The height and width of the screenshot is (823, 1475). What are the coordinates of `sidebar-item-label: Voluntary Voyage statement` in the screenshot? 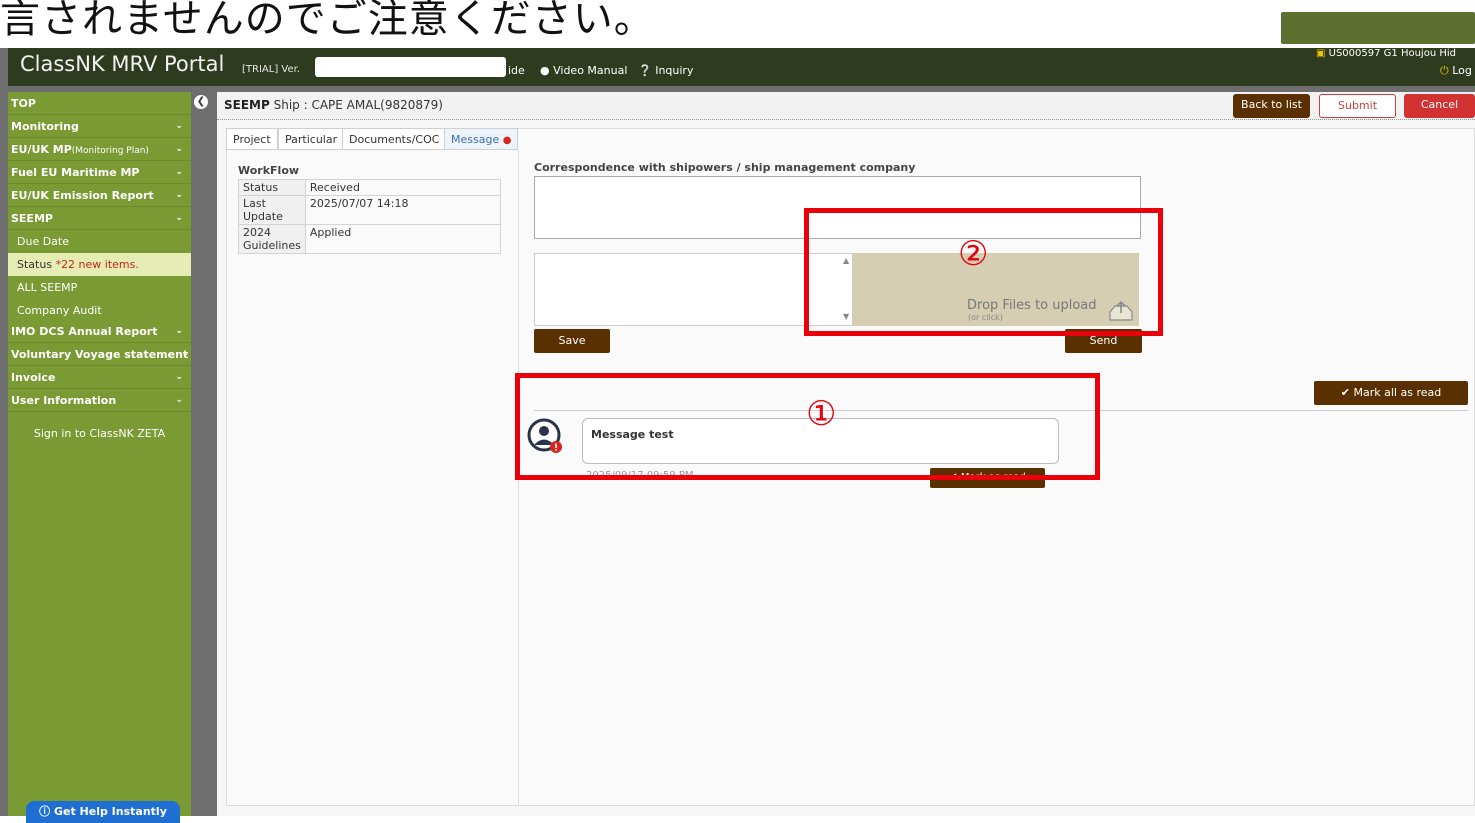 It's located at (100, 354).